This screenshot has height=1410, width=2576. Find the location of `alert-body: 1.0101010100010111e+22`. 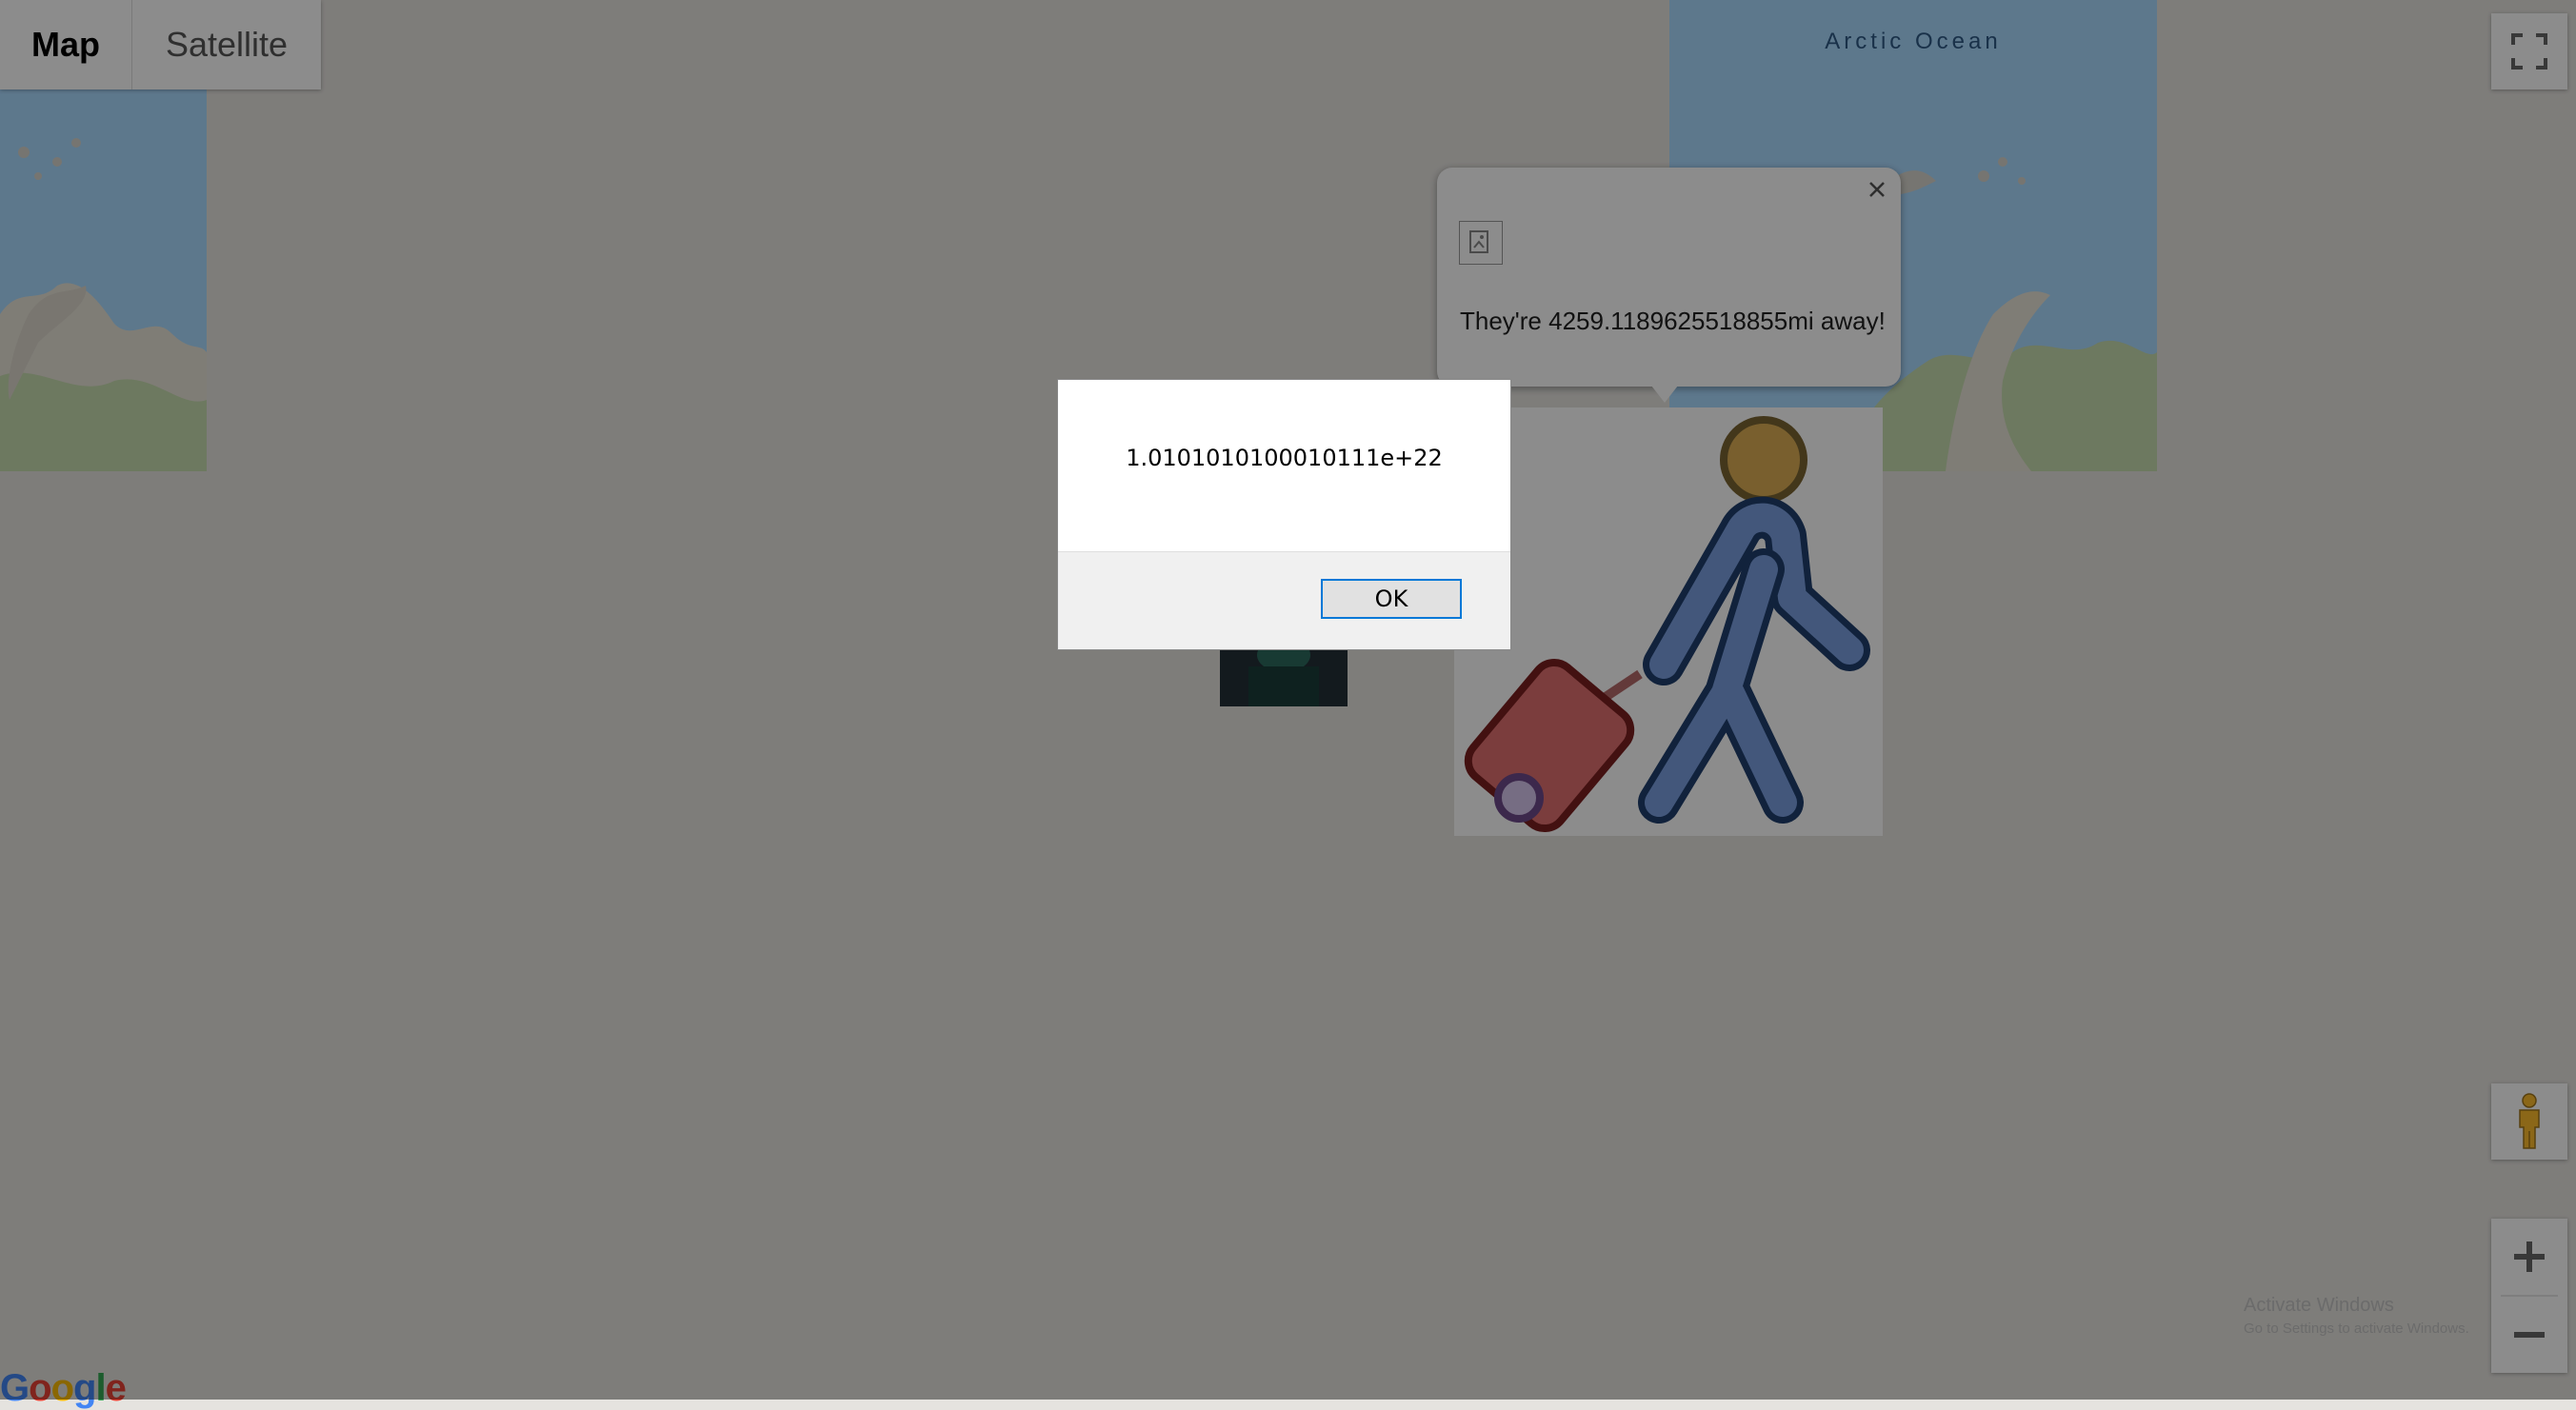

alert-body: 1.0101010100010111e+22 is located at coordinates (1284, 466).